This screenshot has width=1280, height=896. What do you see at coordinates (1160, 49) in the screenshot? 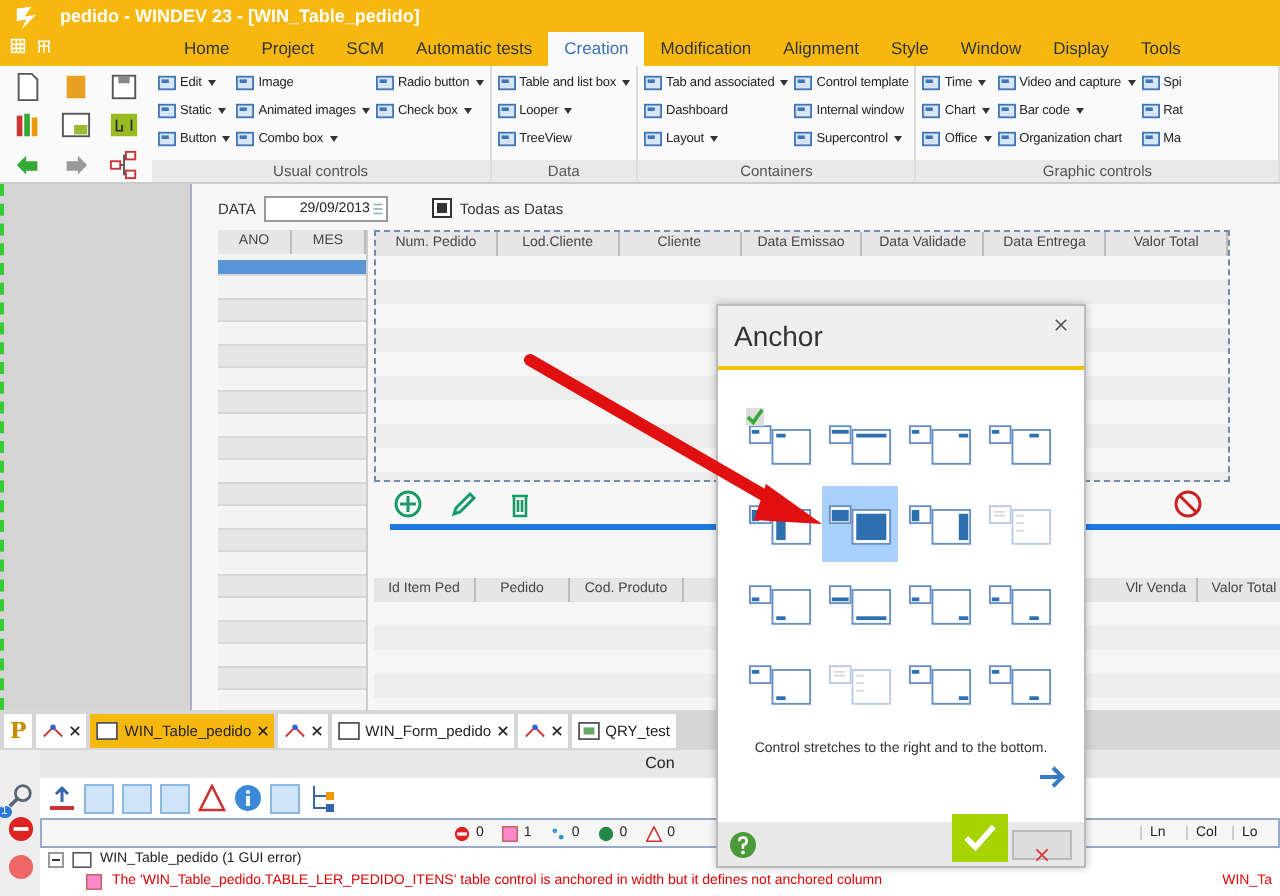
I see `menu-tab: Tools` at bounding box center [1160, 49].